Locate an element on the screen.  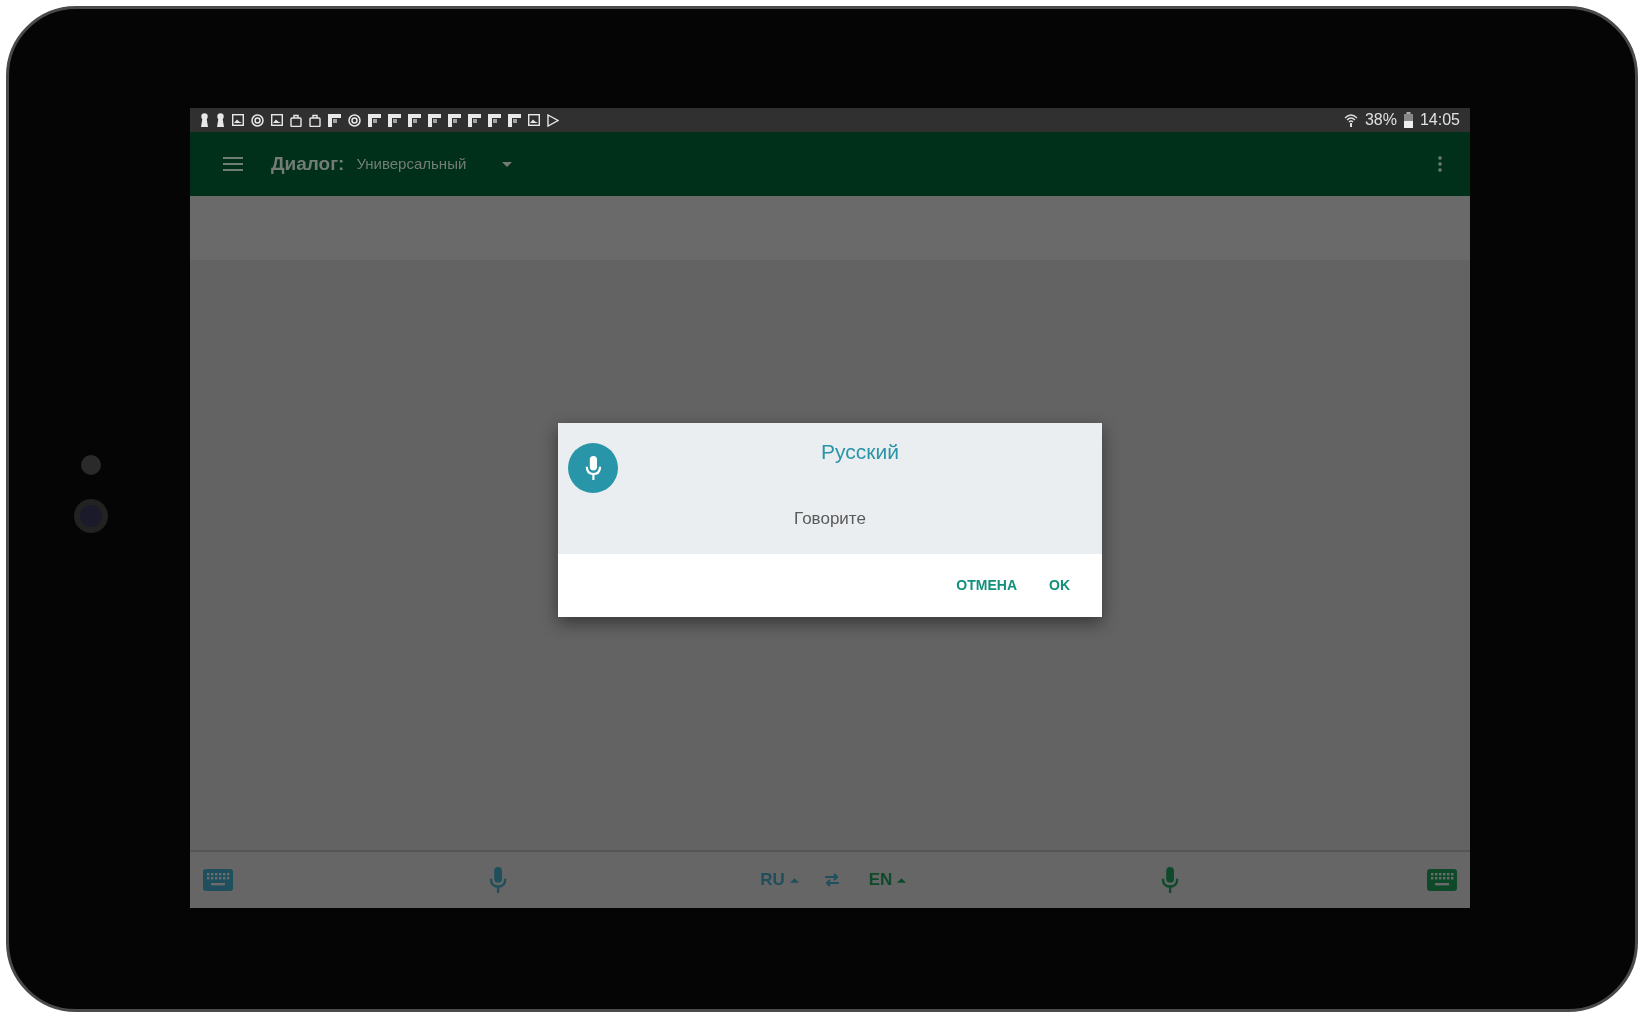
menu-icon is located at coordinates (233, 164).